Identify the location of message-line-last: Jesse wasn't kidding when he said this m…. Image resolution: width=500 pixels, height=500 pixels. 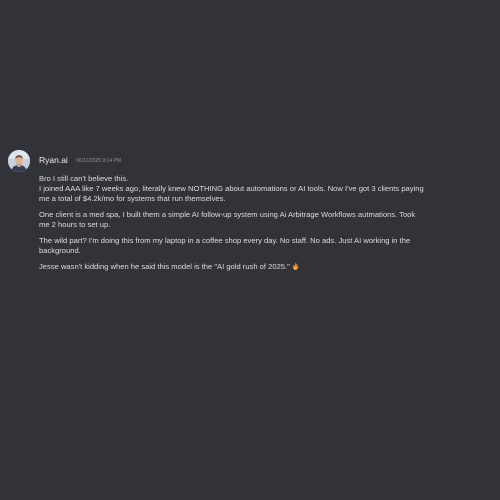
(266, 267).